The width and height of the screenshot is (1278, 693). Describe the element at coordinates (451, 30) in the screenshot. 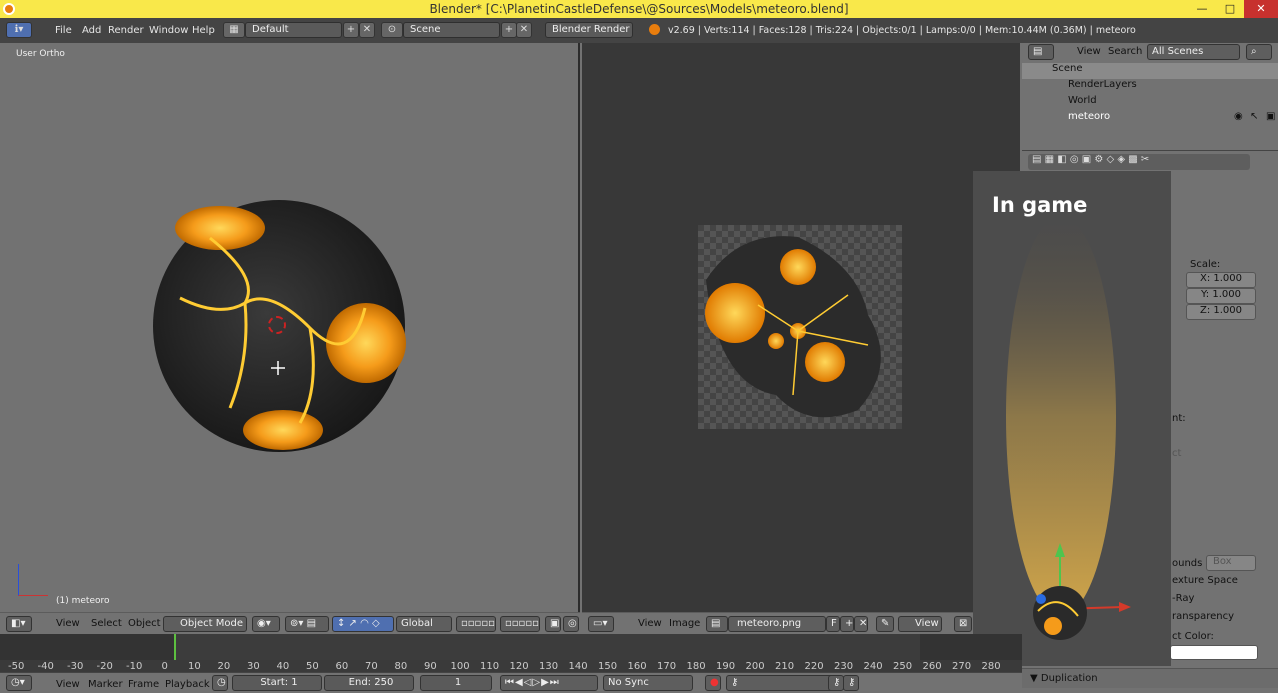

I see `scene-field: Scene` at that location.